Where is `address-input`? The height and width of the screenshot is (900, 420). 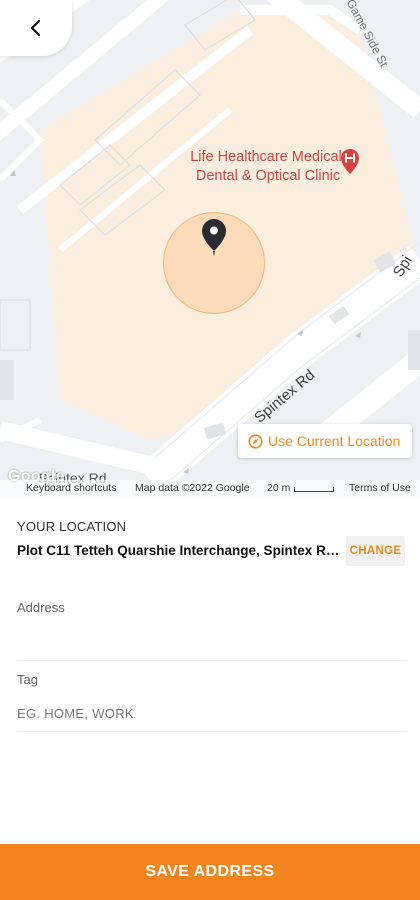
address-input is located at coordinates (212, 636).